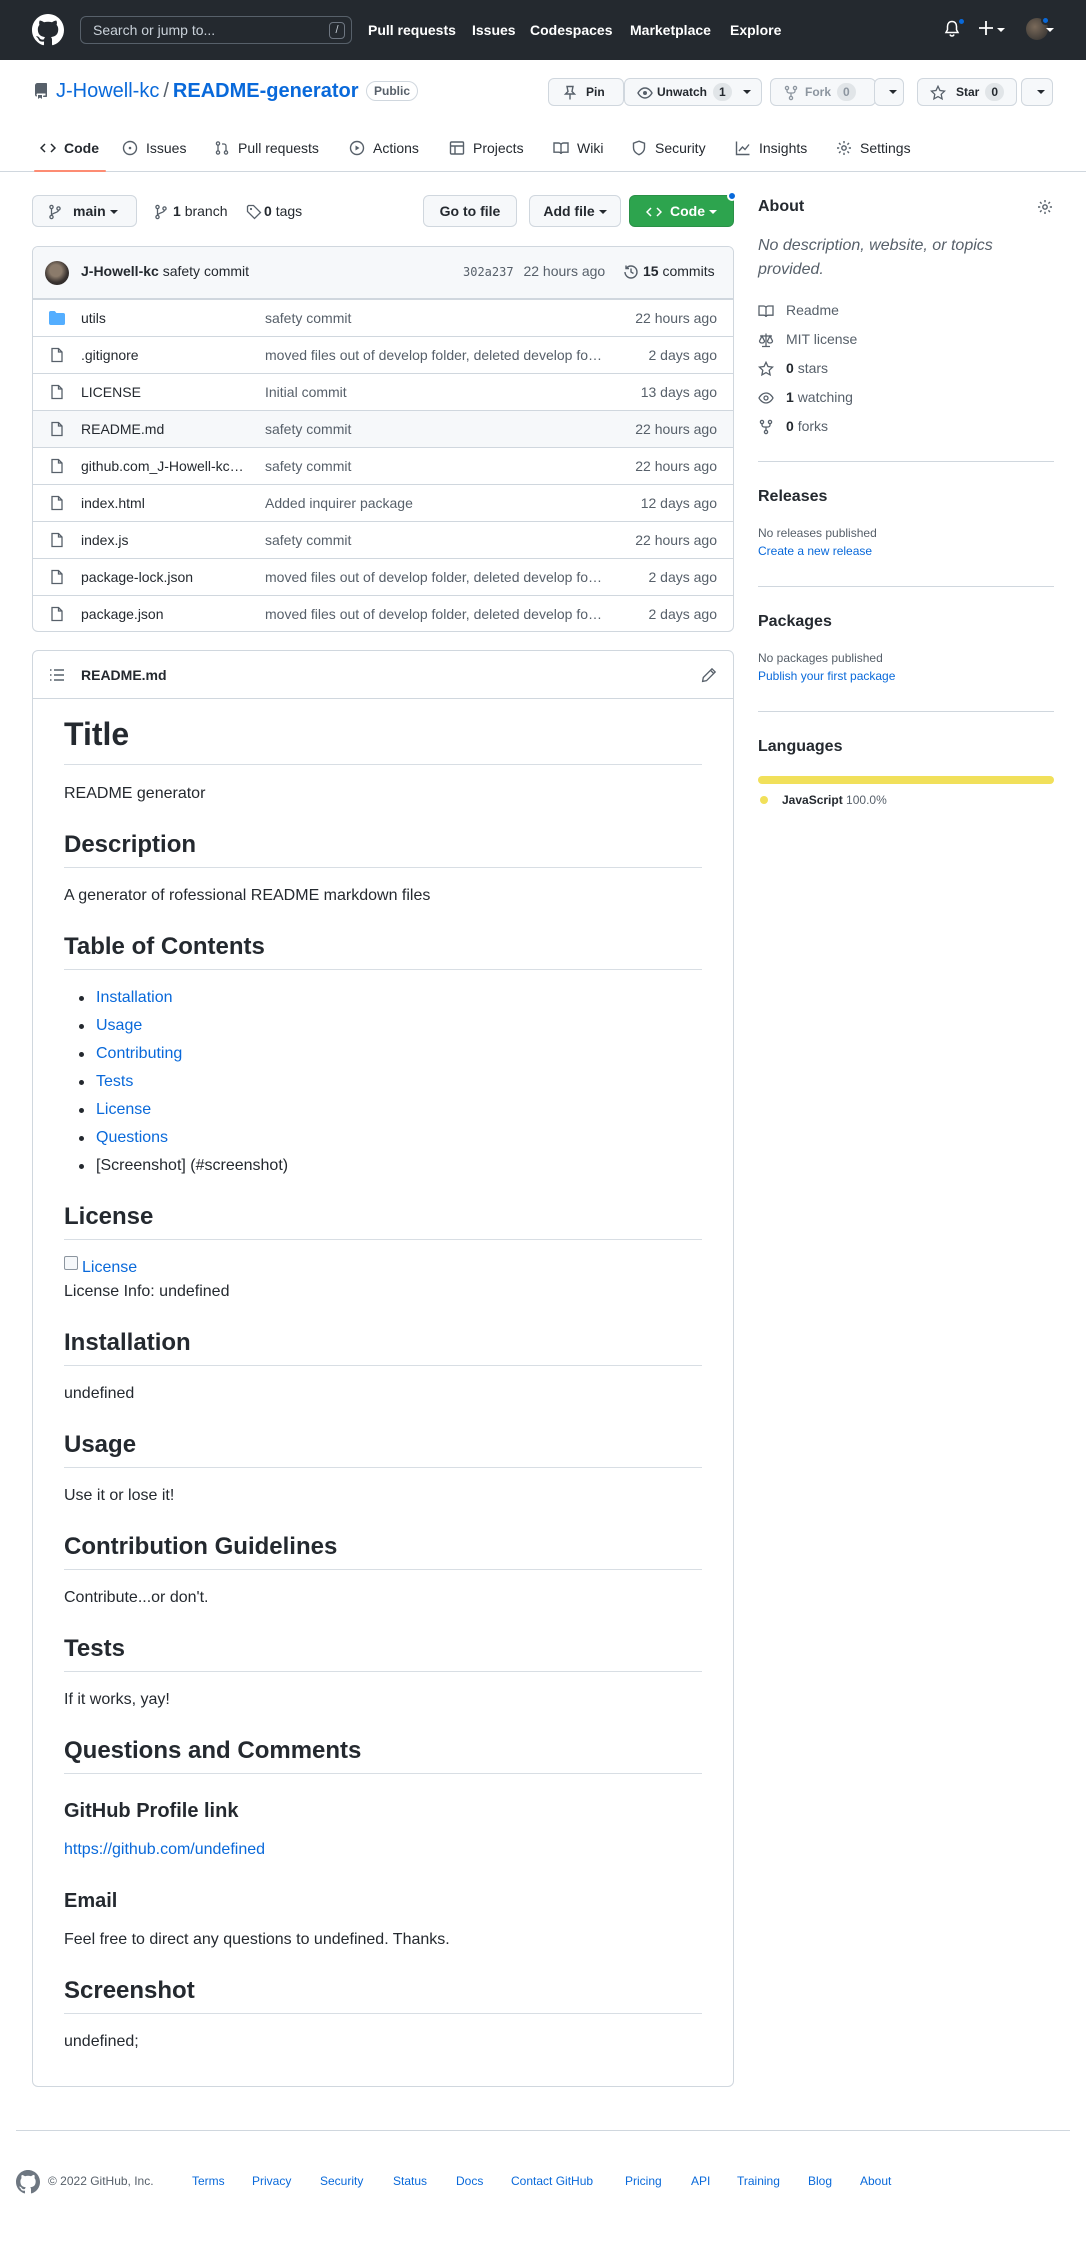  I want to click on file-row: index.js safety commit 22 hours ago, so click(383, 539).